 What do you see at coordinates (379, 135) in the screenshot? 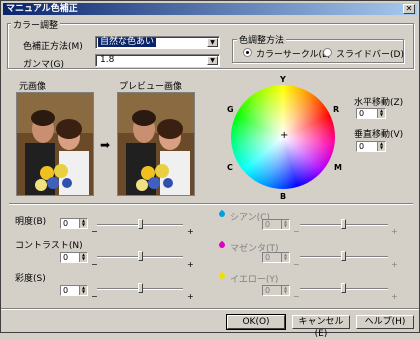
I see `vertical-move-label: 垂直移動(V)` at bounding box center [379, 135].